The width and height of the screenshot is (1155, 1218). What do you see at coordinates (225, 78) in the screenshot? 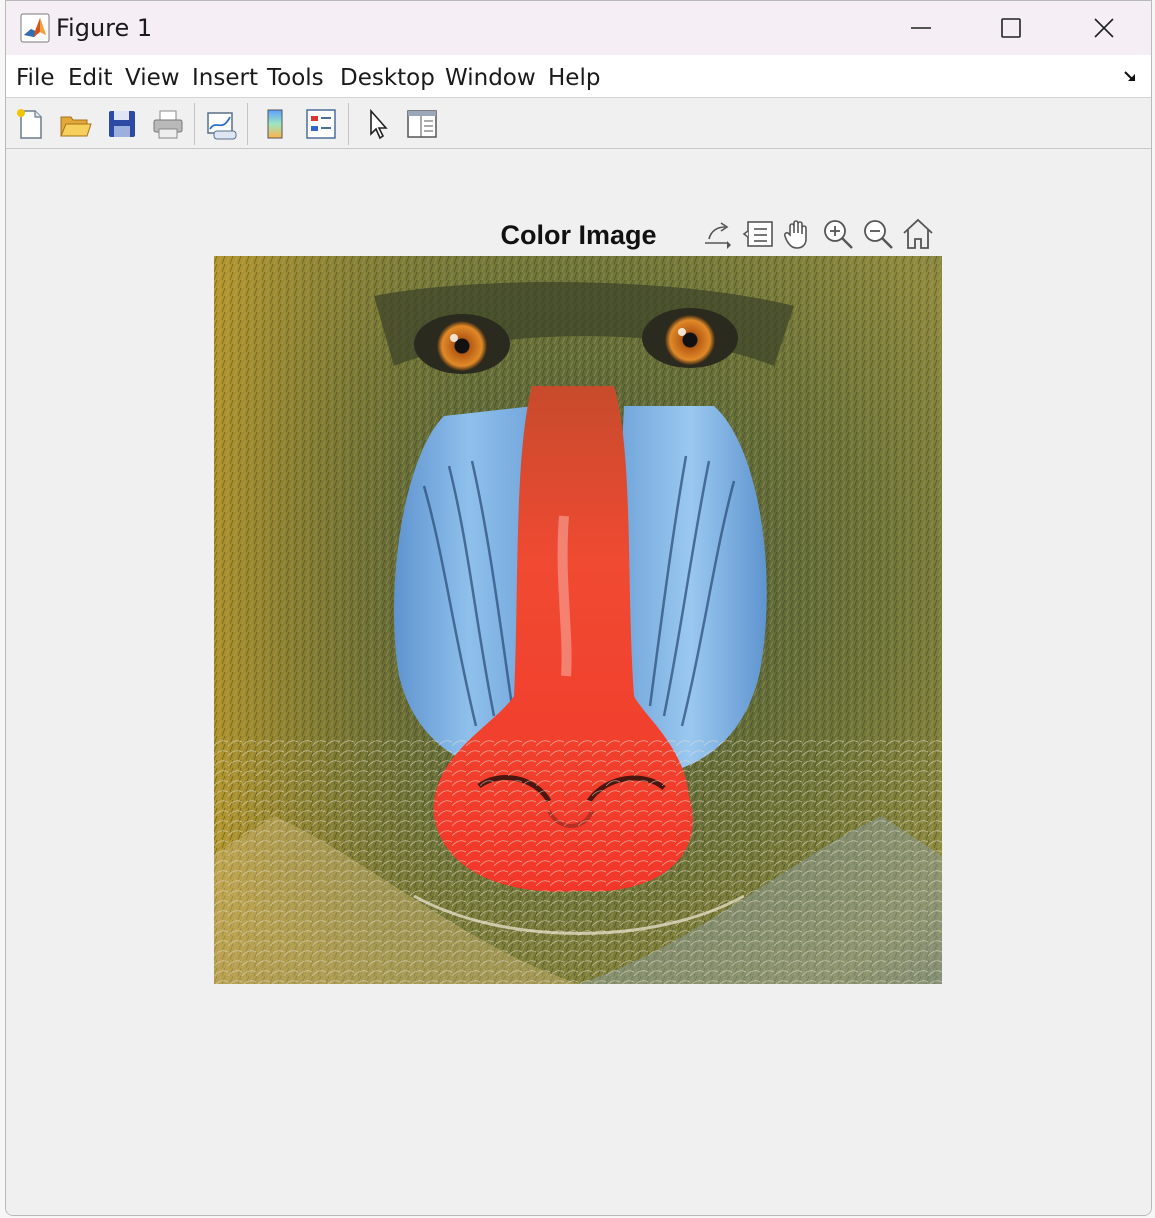
I see `menu-insert: Insert` at bounding box center [225, 78].